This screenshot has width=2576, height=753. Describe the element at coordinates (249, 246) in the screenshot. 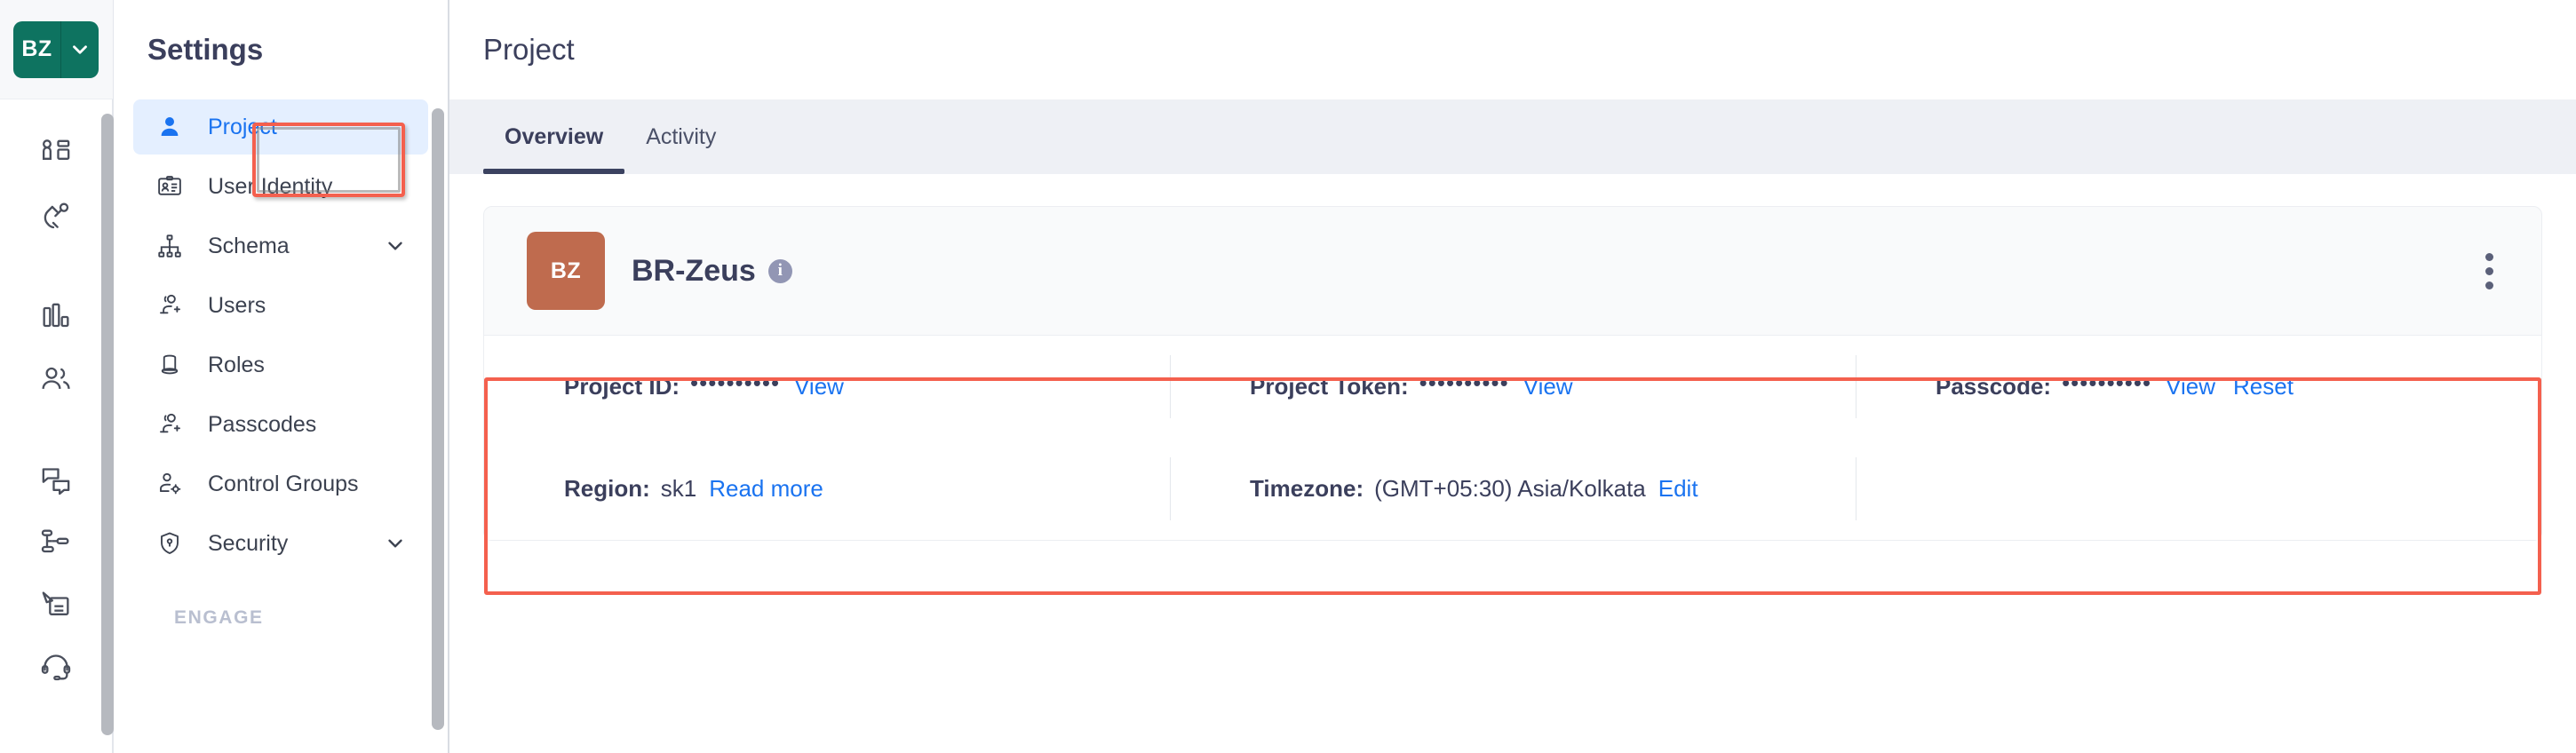

I see `sidebar-item-label: Schema` at that location.